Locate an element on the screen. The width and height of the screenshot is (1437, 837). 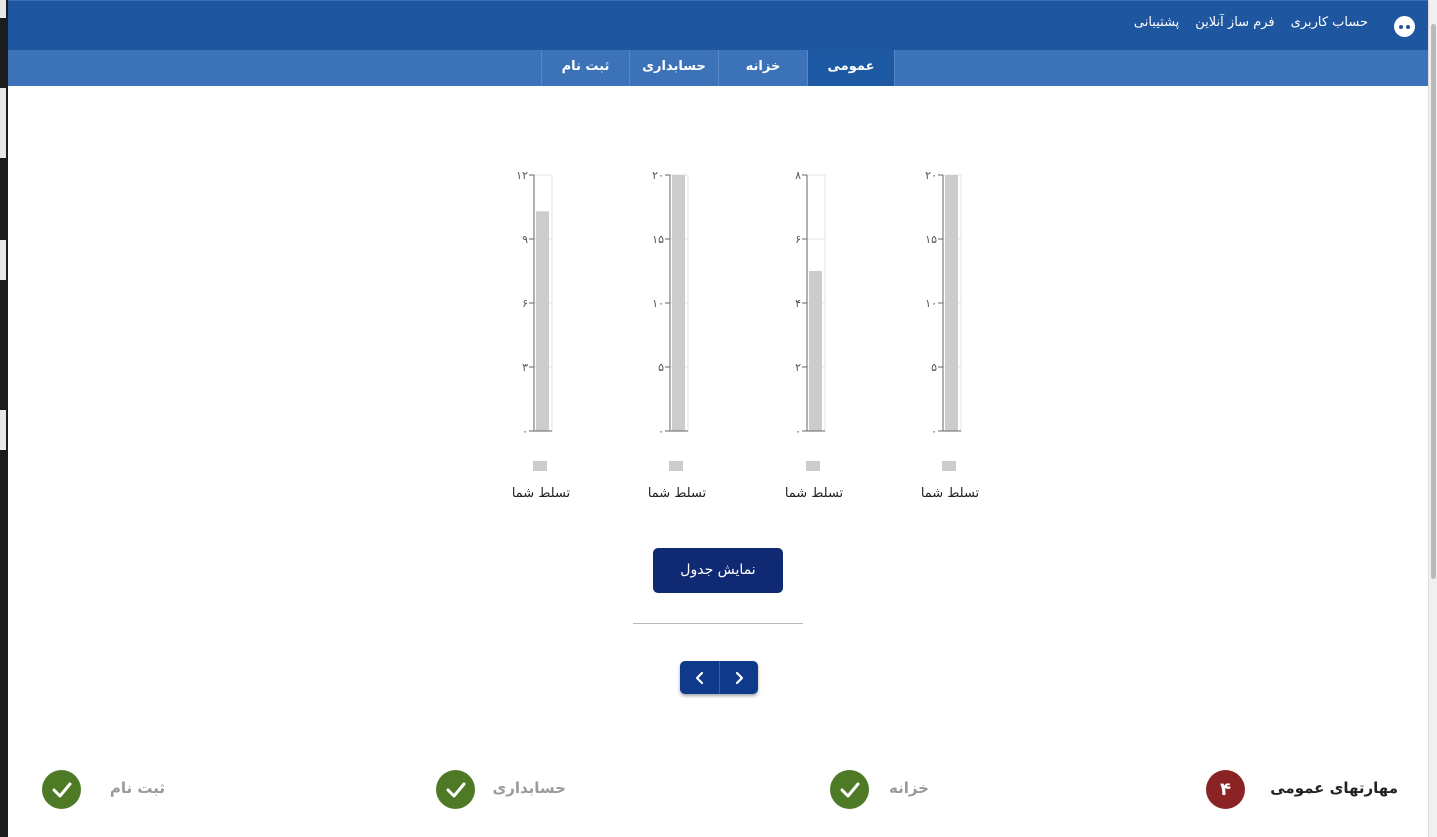
main-nav: عمومی خزانه حسابداری ثبت نام is located at coordinates (718, 68).